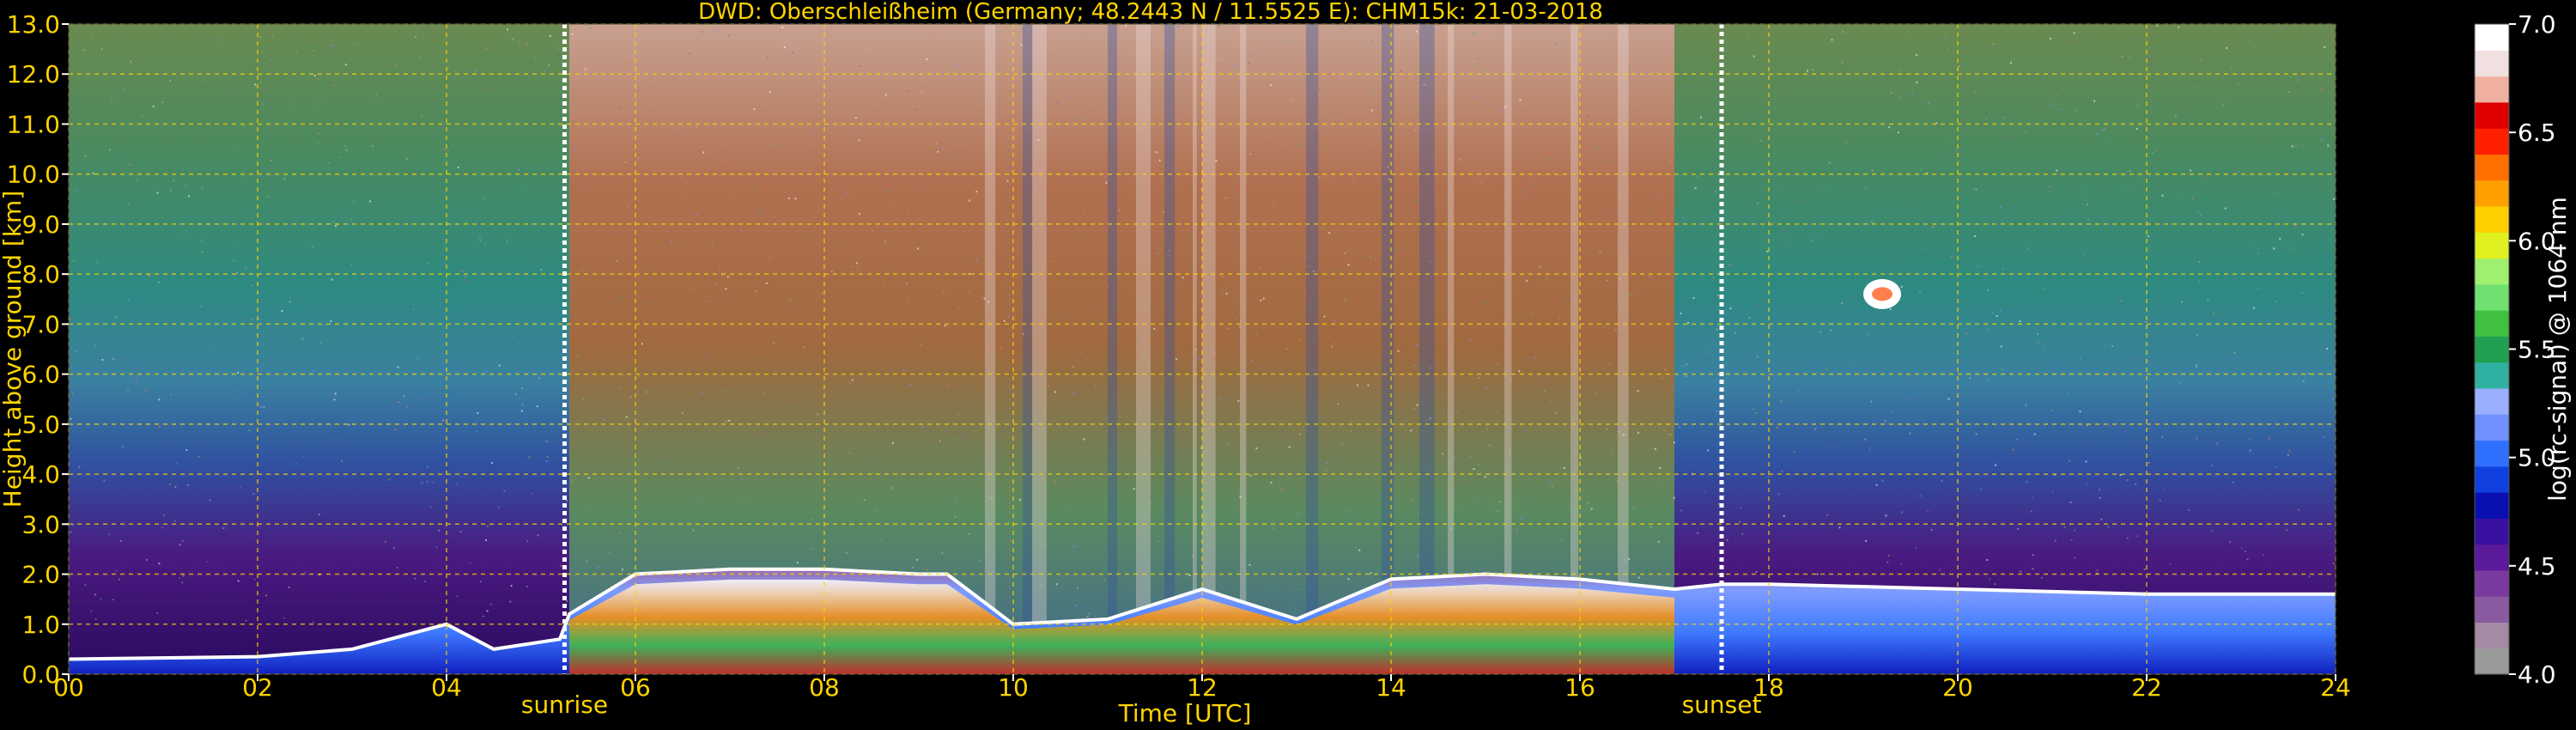 Image resolution: width=2576 pixels, height=730 pixels. Describe the element at coordinates (2492, 635) in the screenshot. I see `colorbar-swatch` at that location.